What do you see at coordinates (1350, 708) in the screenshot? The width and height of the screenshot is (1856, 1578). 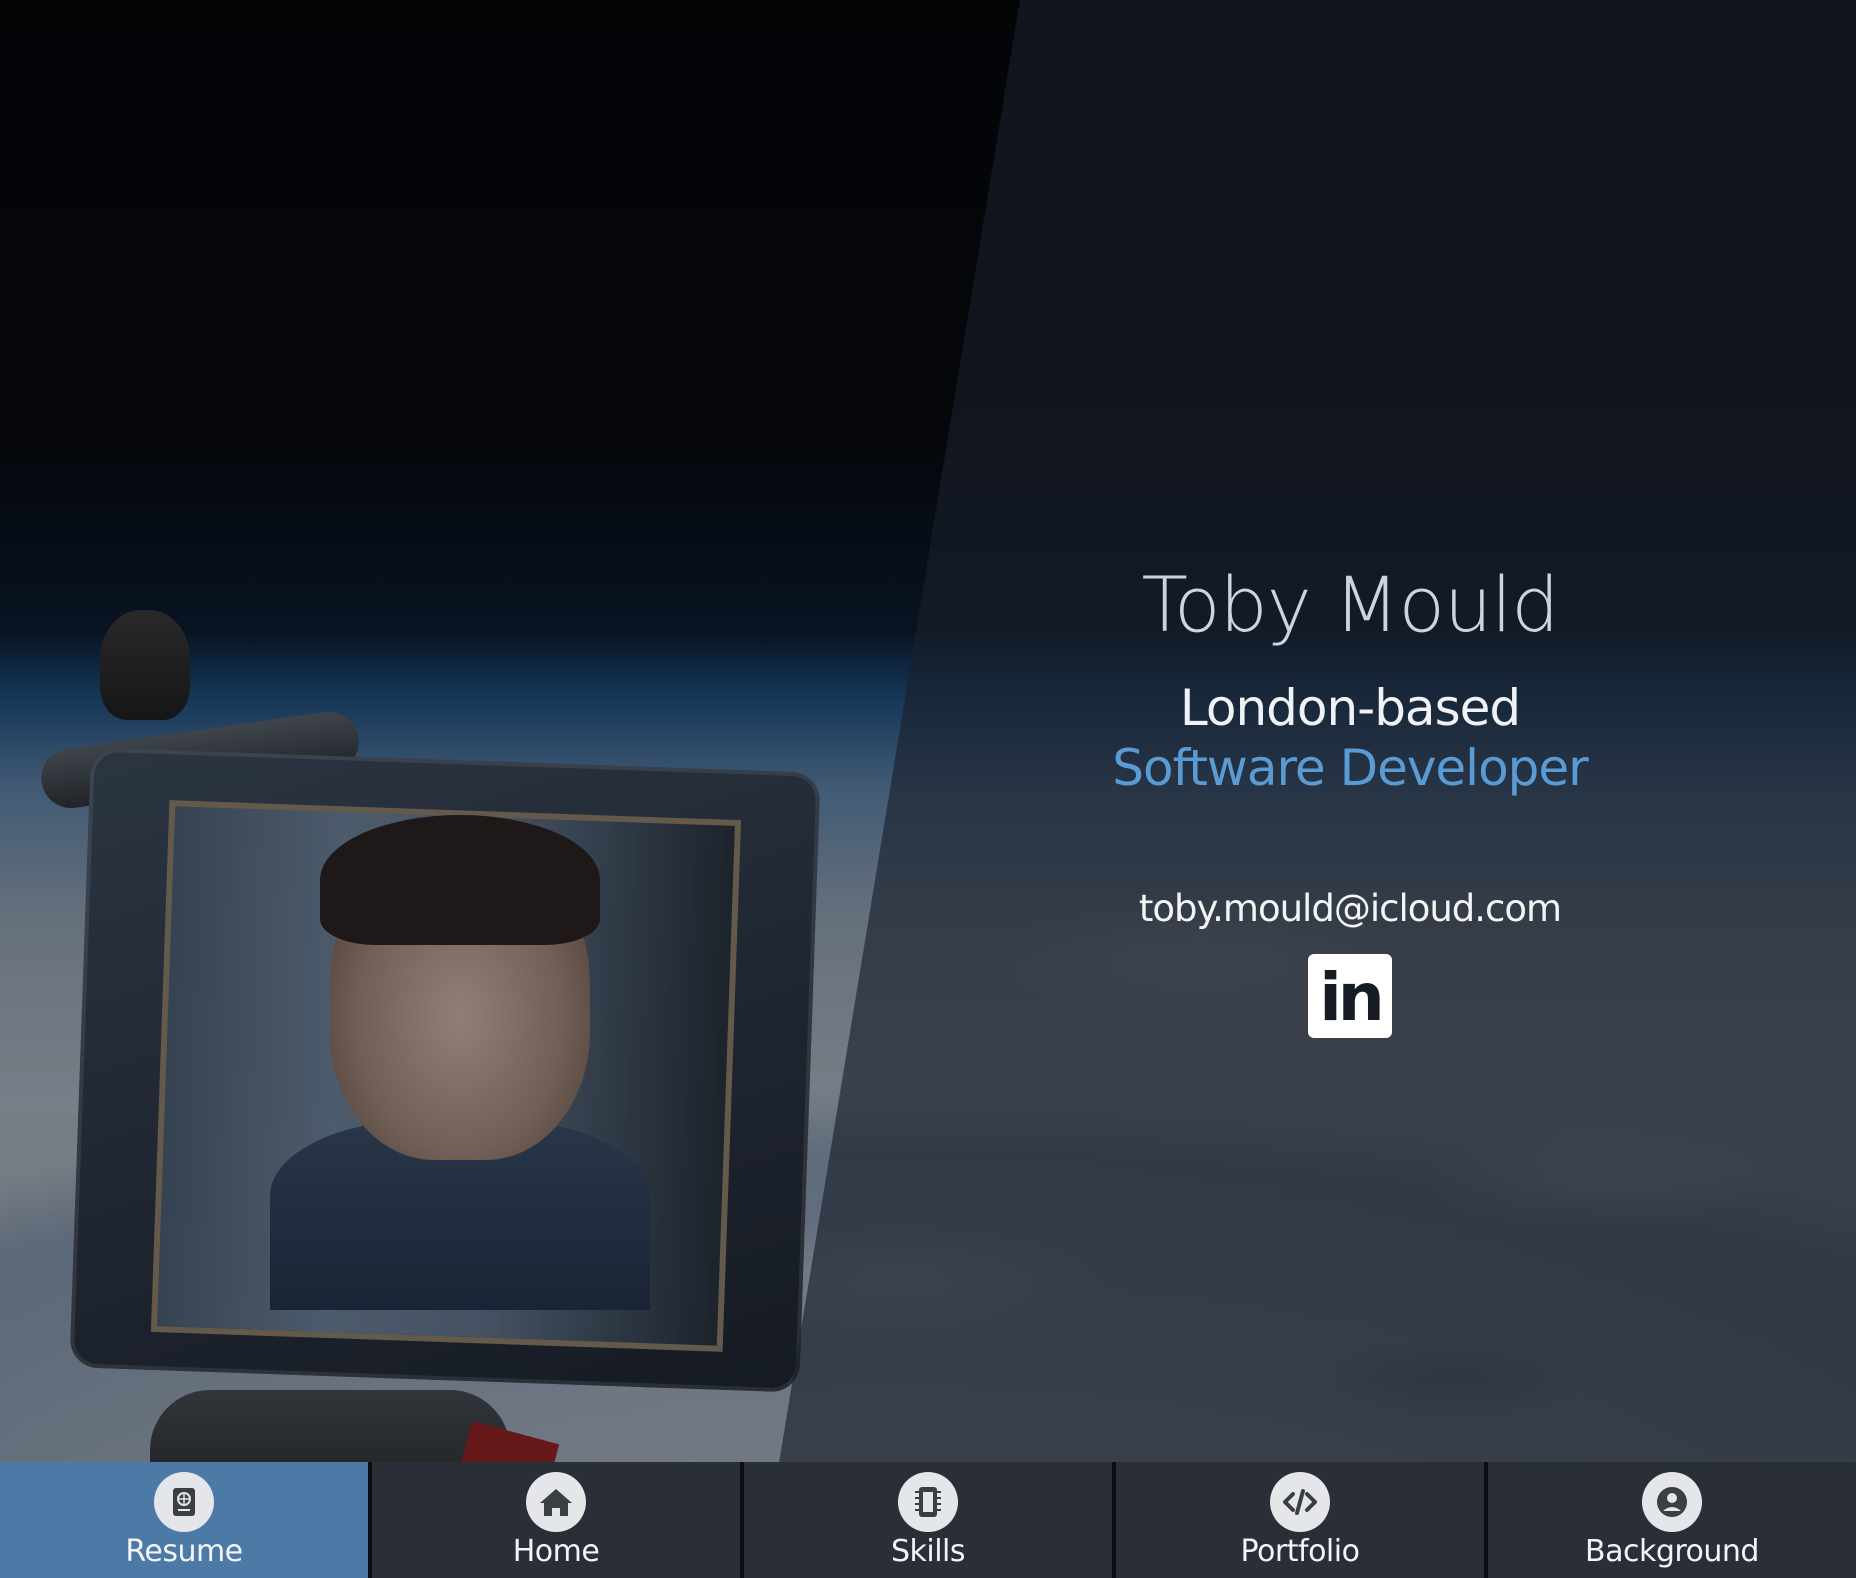 I see `profile-location: London-based` at bounding box center [1350, 708].